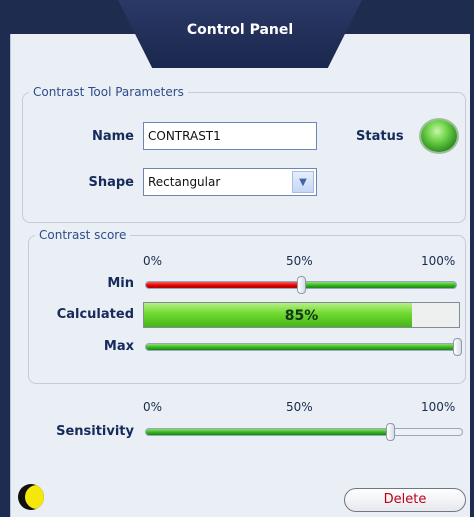 This screenshot has width=474, height=517. I want to click on calculated-progress-bar: 85%, so click(301, 315).